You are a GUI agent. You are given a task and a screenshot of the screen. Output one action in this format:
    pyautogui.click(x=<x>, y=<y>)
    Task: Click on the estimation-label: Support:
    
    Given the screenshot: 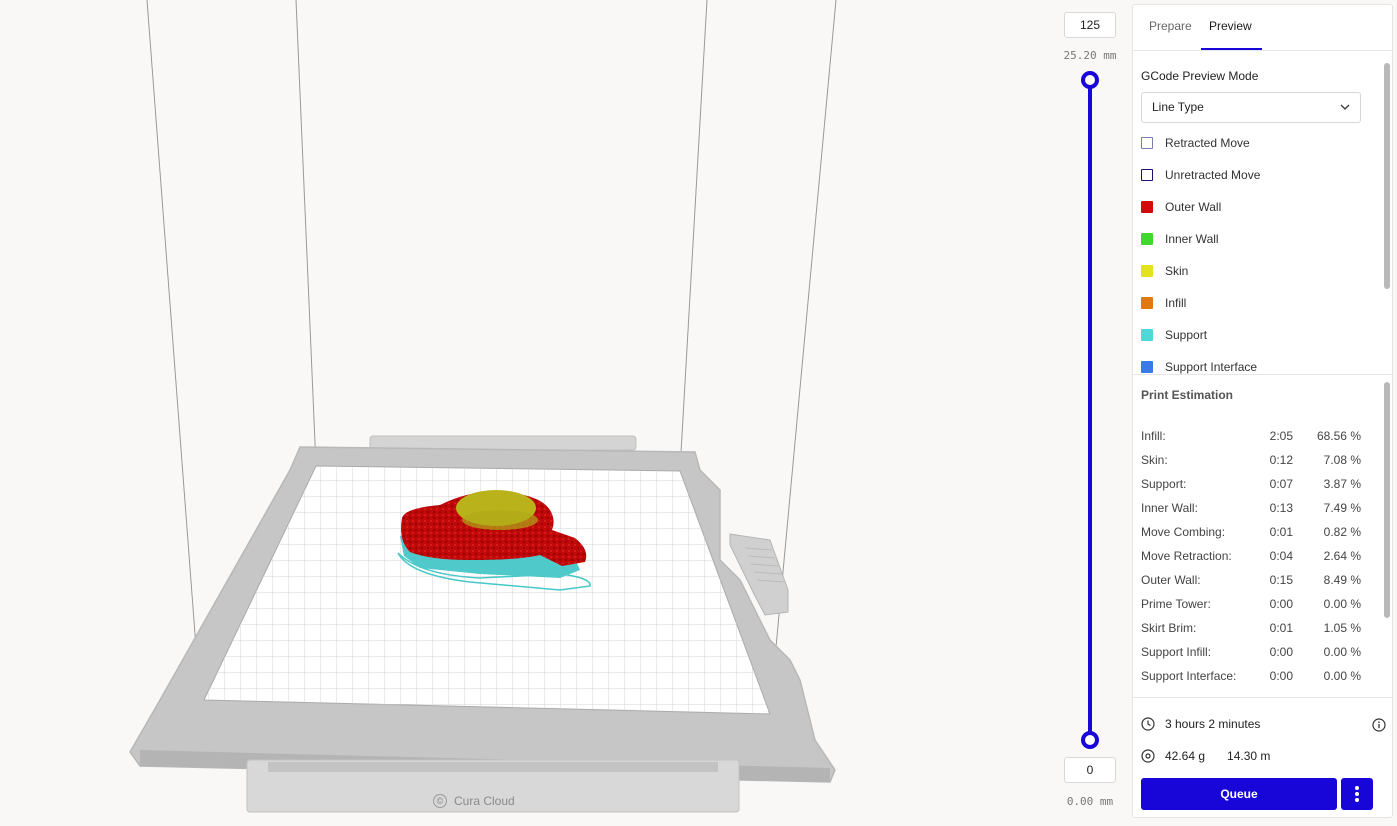 What is the action you would take?
    pyautogui.click(x=1164, y=484)
    